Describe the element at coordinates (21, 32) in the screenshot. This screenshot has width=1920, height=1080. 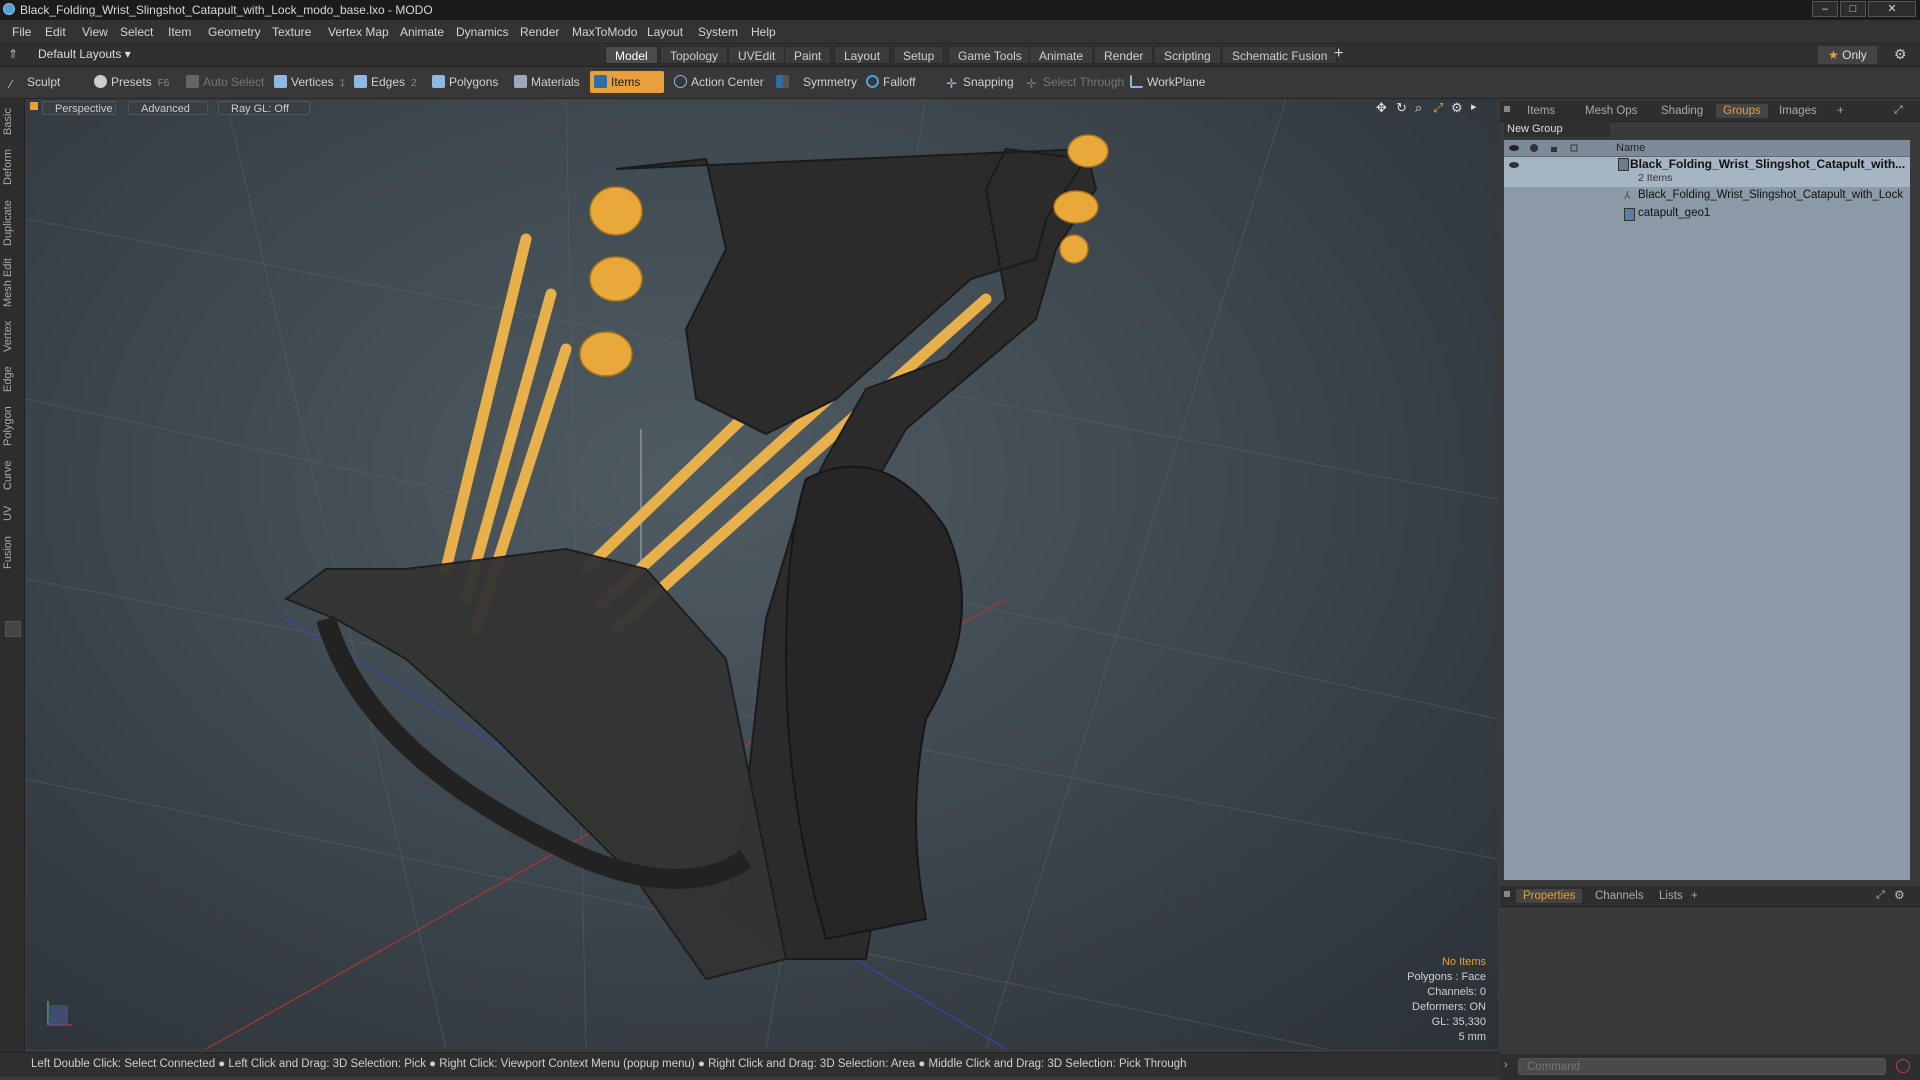
I see `menu-file: File` at that location.